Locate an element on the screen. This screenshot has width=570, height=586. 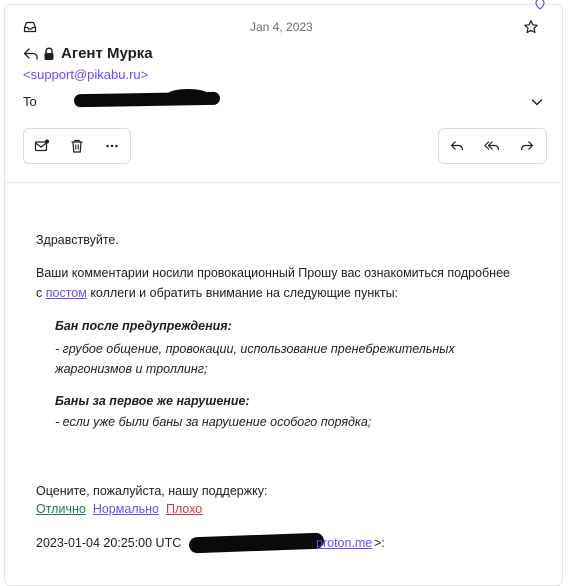
reply-icon is located at coordinates (456, 146).